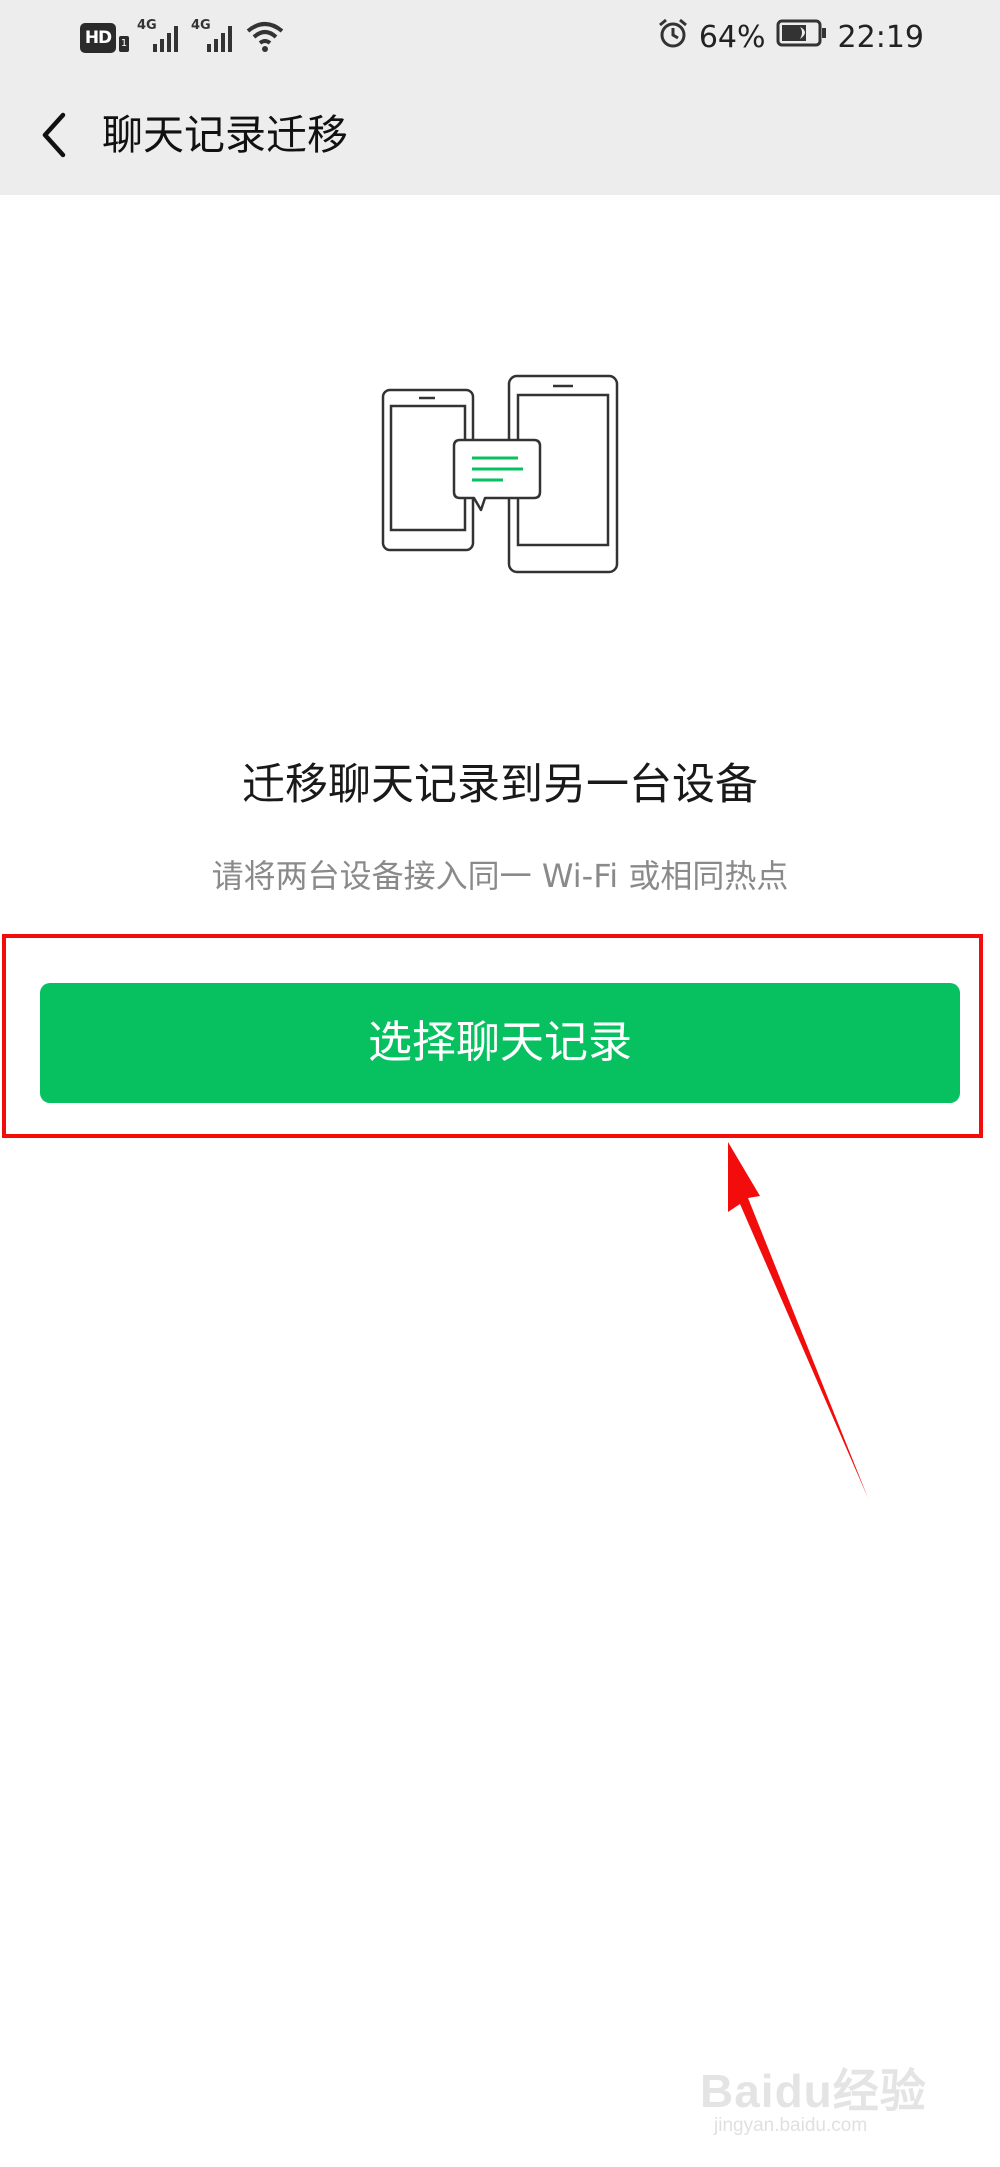  What do you see at coordinates (500, 785) in the screenshot?
I see `migrate-headline: 迁移聊天记录到另一台设备` at bounding box center [500, 785].